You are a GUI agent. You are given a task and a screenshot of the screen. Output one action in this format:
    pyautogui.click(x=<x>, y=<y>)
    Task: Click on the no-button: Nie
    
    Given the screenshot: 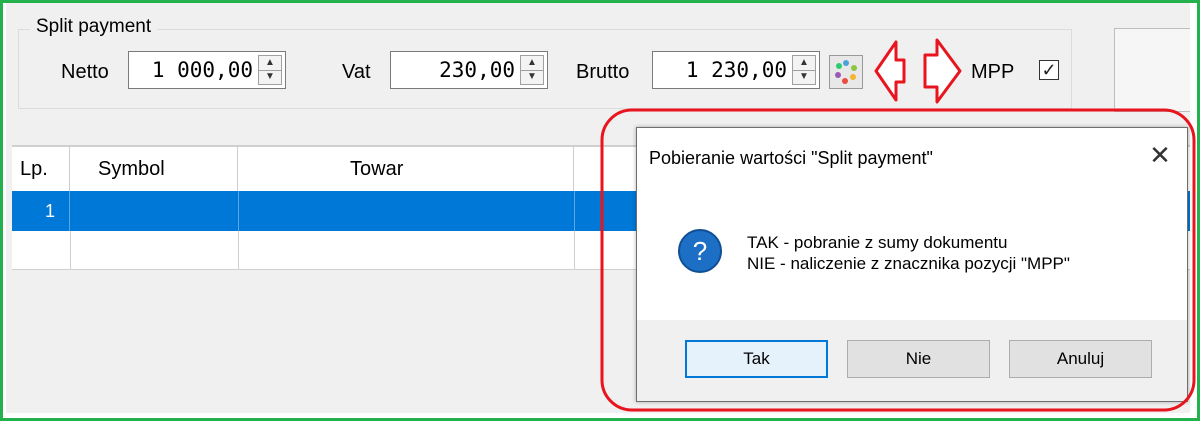 What is the action you would take?
    pyautogui.click(x=918, y=359)
    